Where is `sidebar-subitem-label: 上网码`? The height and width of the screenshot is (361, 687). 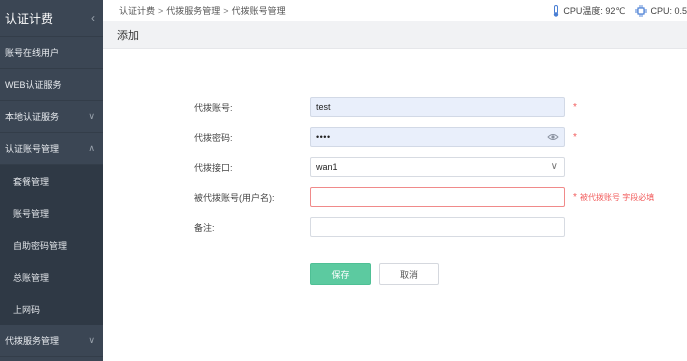 sidebar-subitem-label: 上网码 is located at coordinates (27, 309).